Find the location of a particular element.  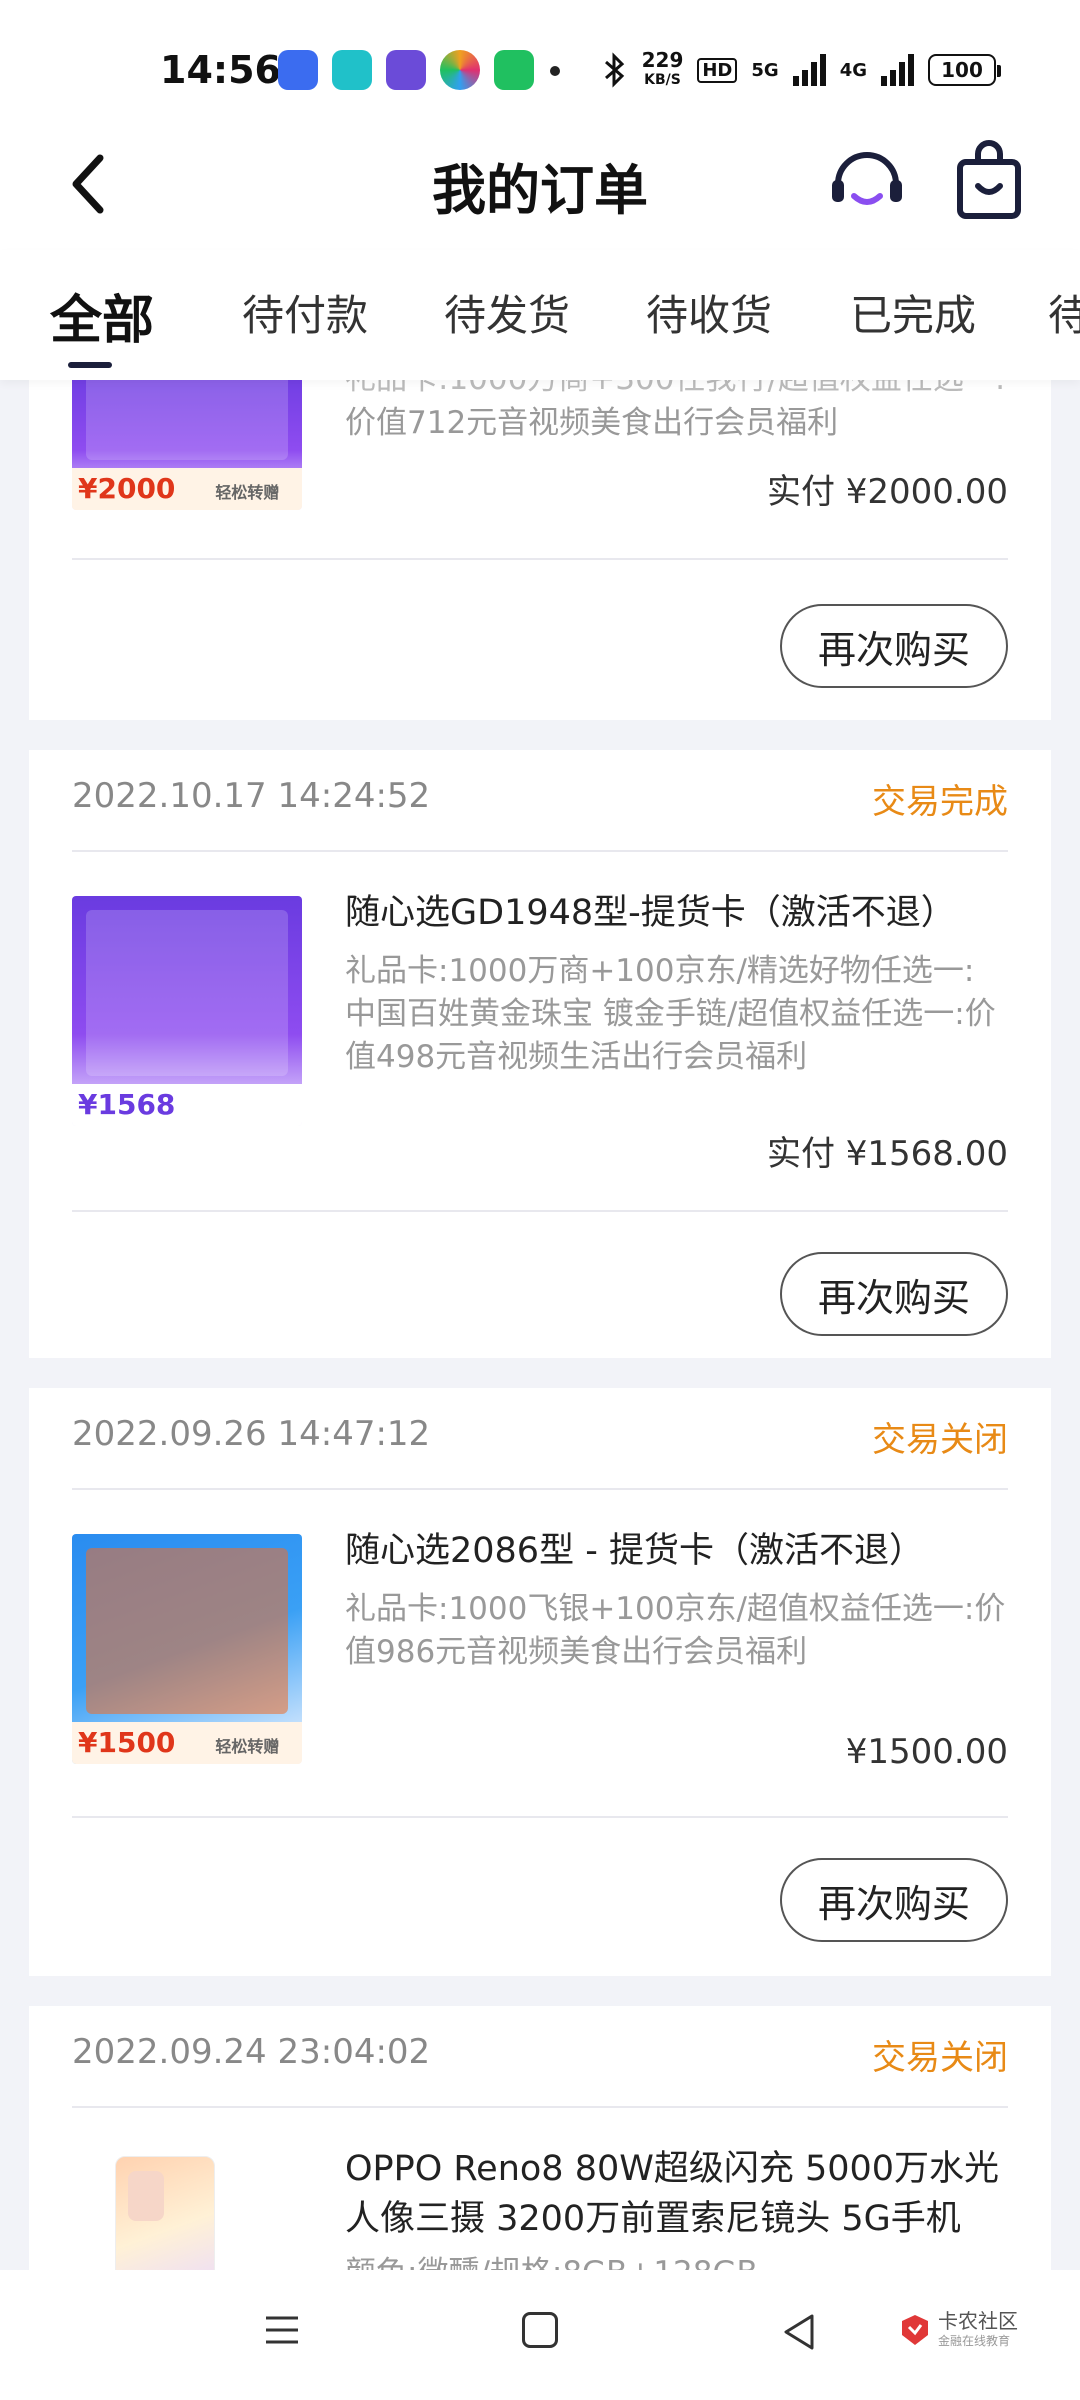

status-time: 14:56 is located at coordinates (220, 70).